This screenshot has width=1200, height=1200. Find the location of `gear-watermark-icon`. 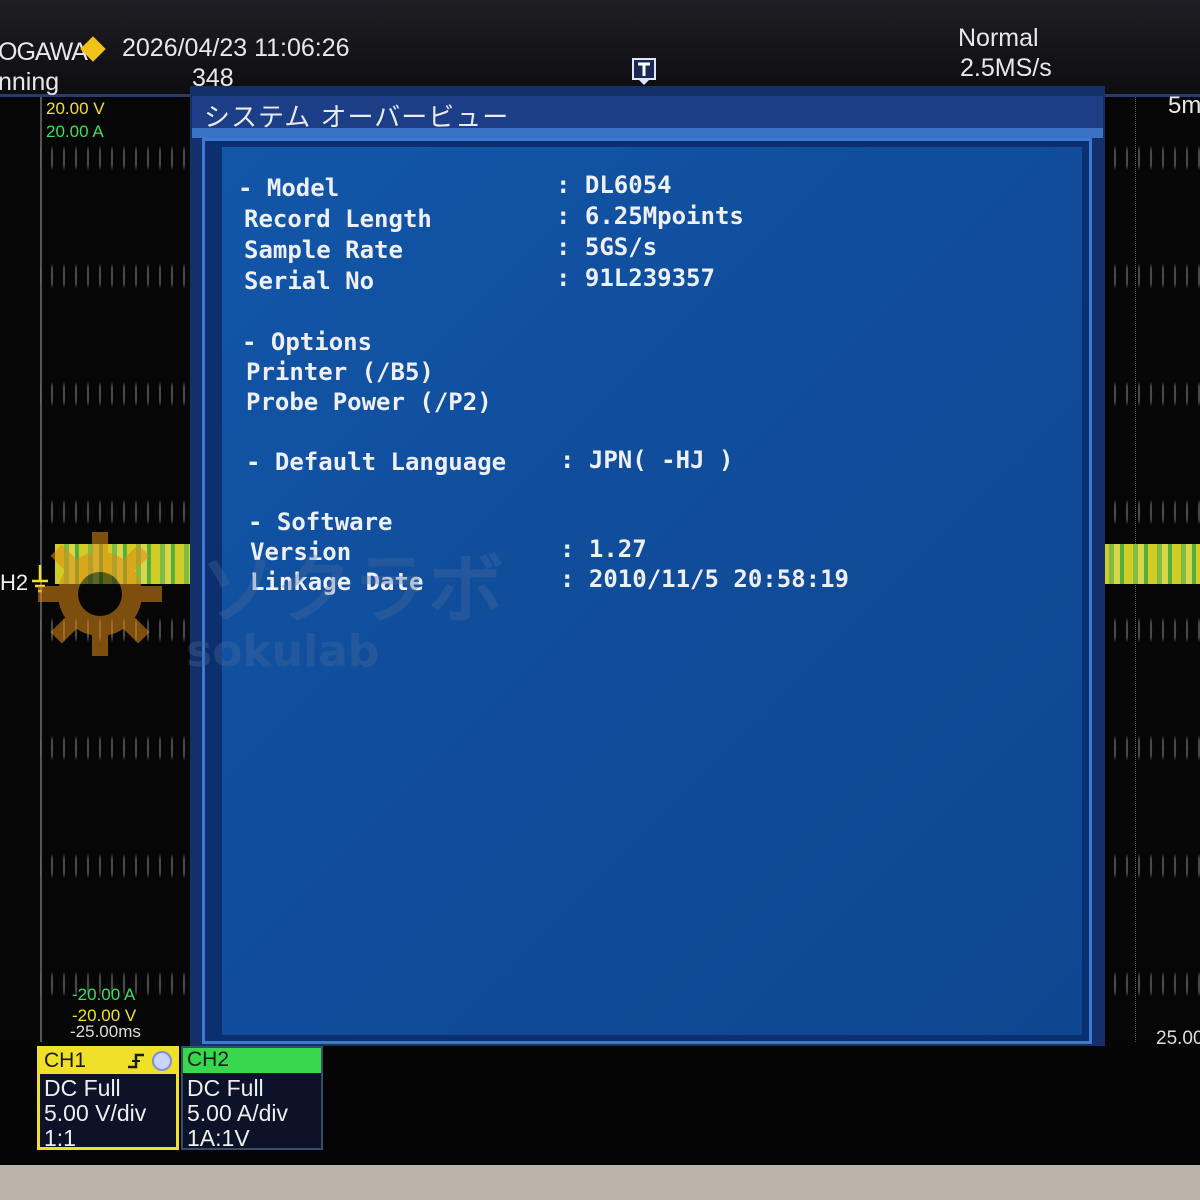

gear-watermark-icon is located at coordinates (100, 594).